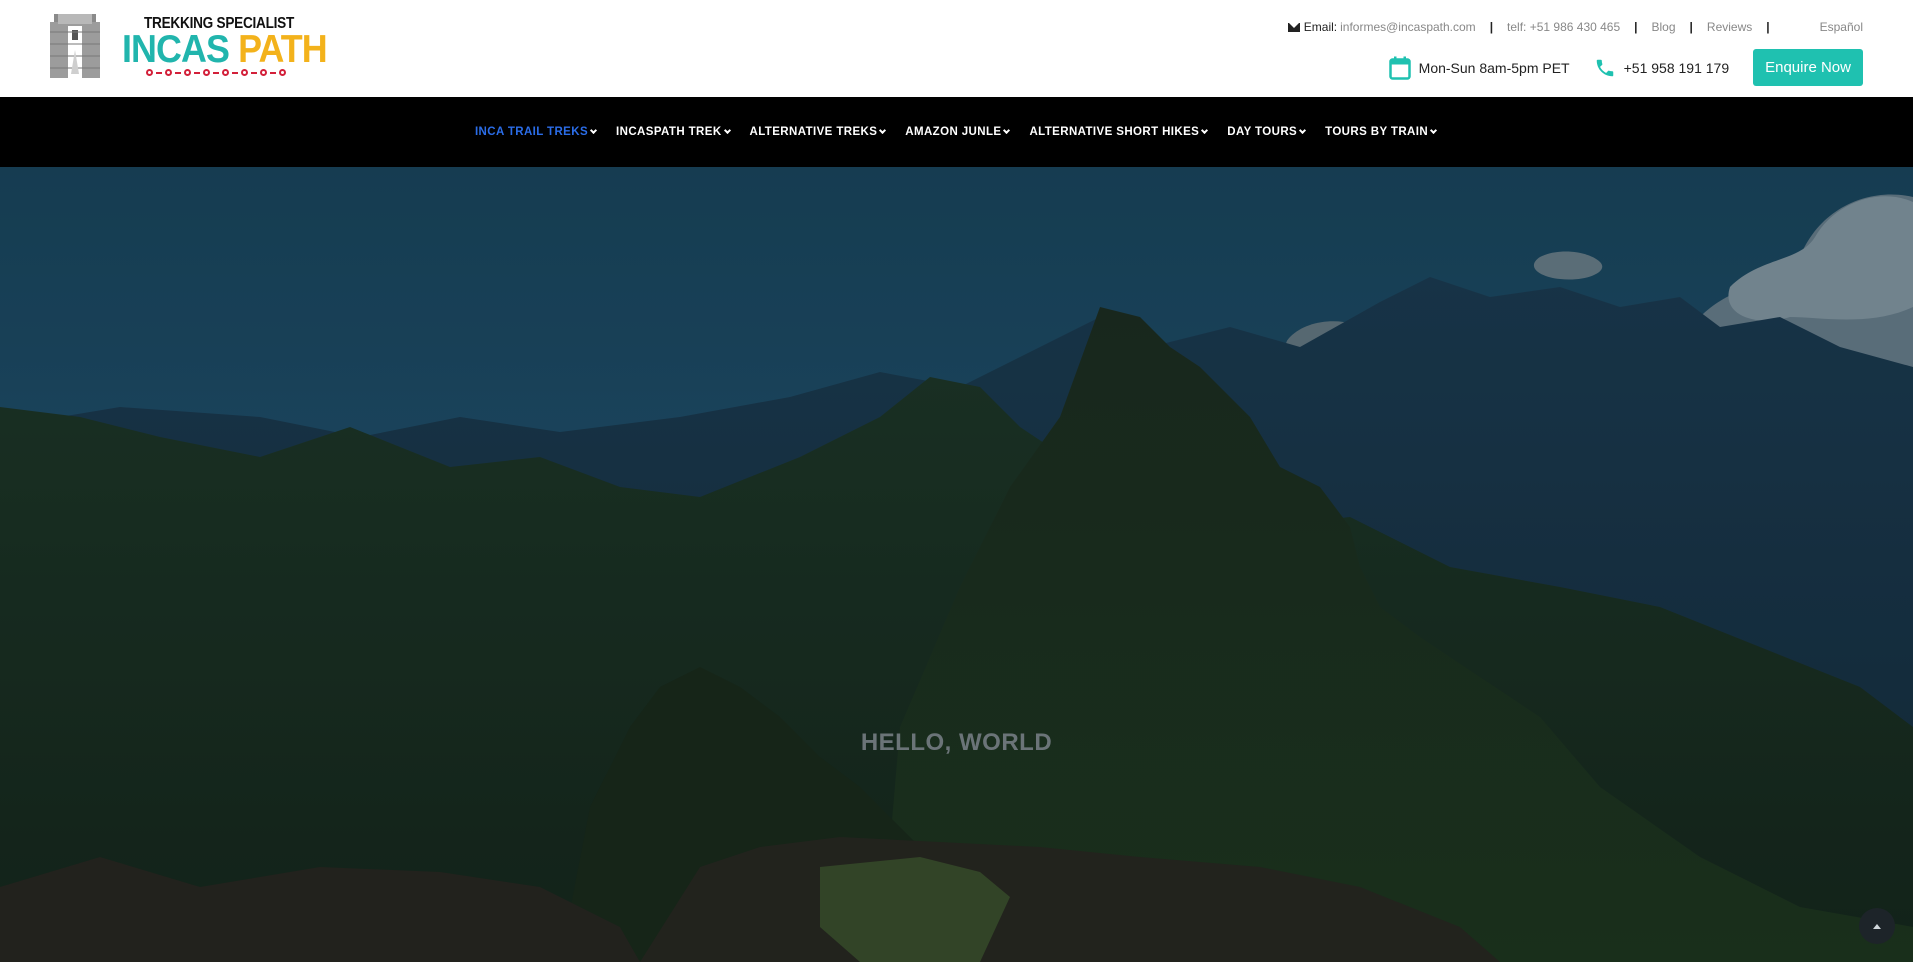 The height and width of the screenshot is (962, 1913). What do you see at coordinates (813, 132) in the screenshot?
I see `nav-label: ALTERNATIVE TREKS` at bounding box center [813, 132].